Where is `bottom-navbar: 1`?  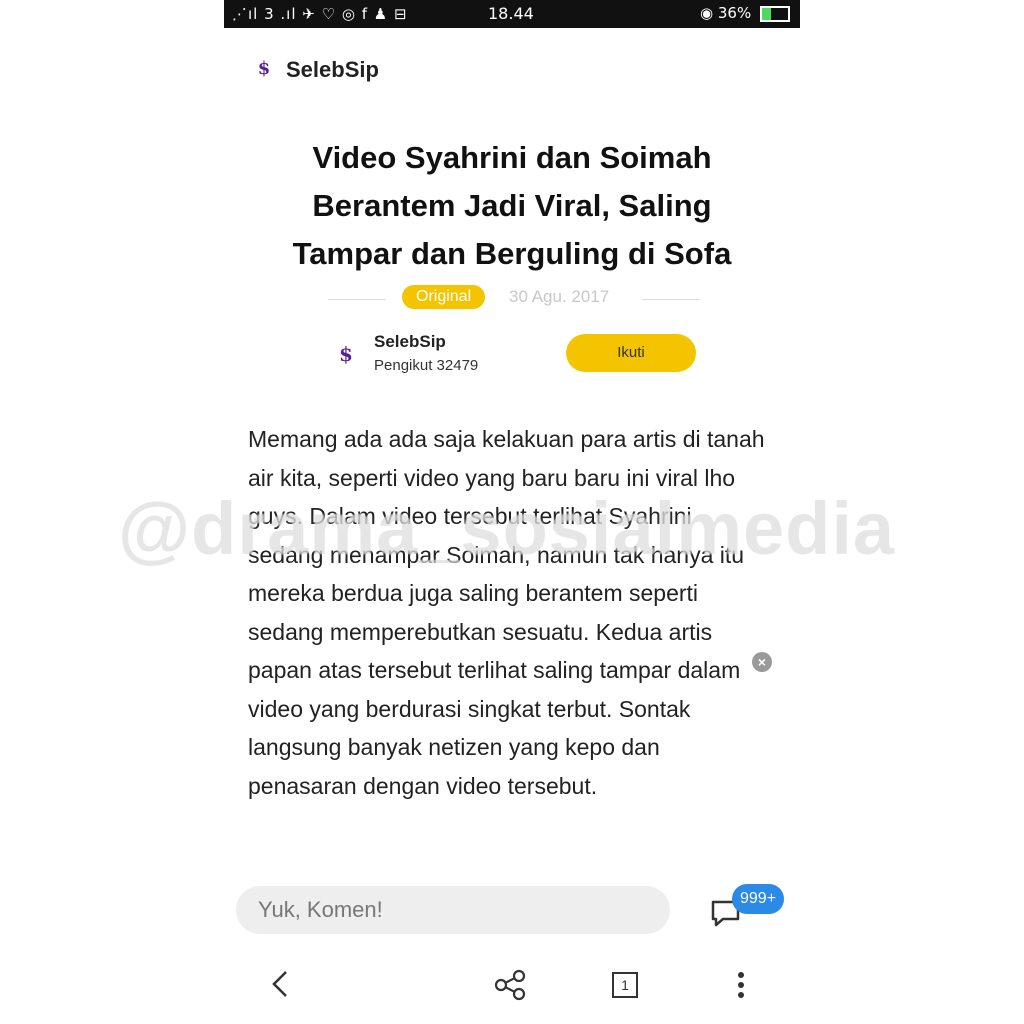
bottom-navbar: 1 is located at coordinates (512, 986).